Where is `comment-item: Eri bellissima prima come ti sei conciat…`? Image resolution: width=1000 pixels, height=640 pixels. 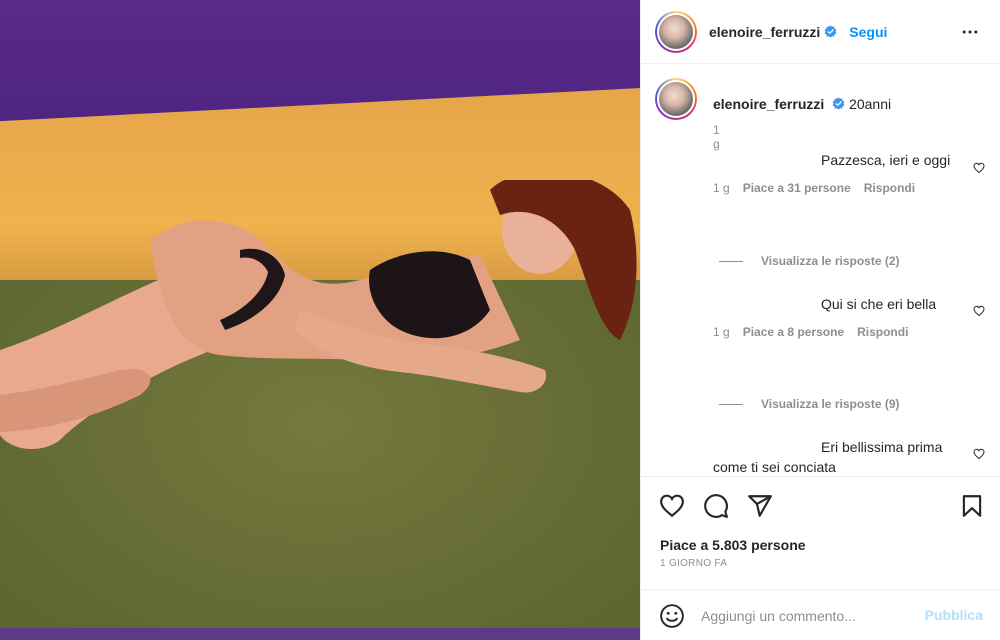
comment-item: Eri bellissima prima come ti sei conciat… is located at coordinates (838, 456).